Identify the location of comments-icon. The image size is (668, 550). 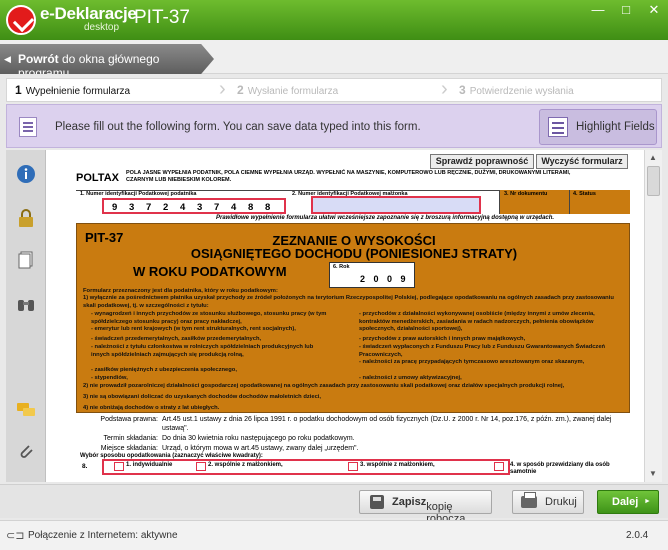
(26, 410).